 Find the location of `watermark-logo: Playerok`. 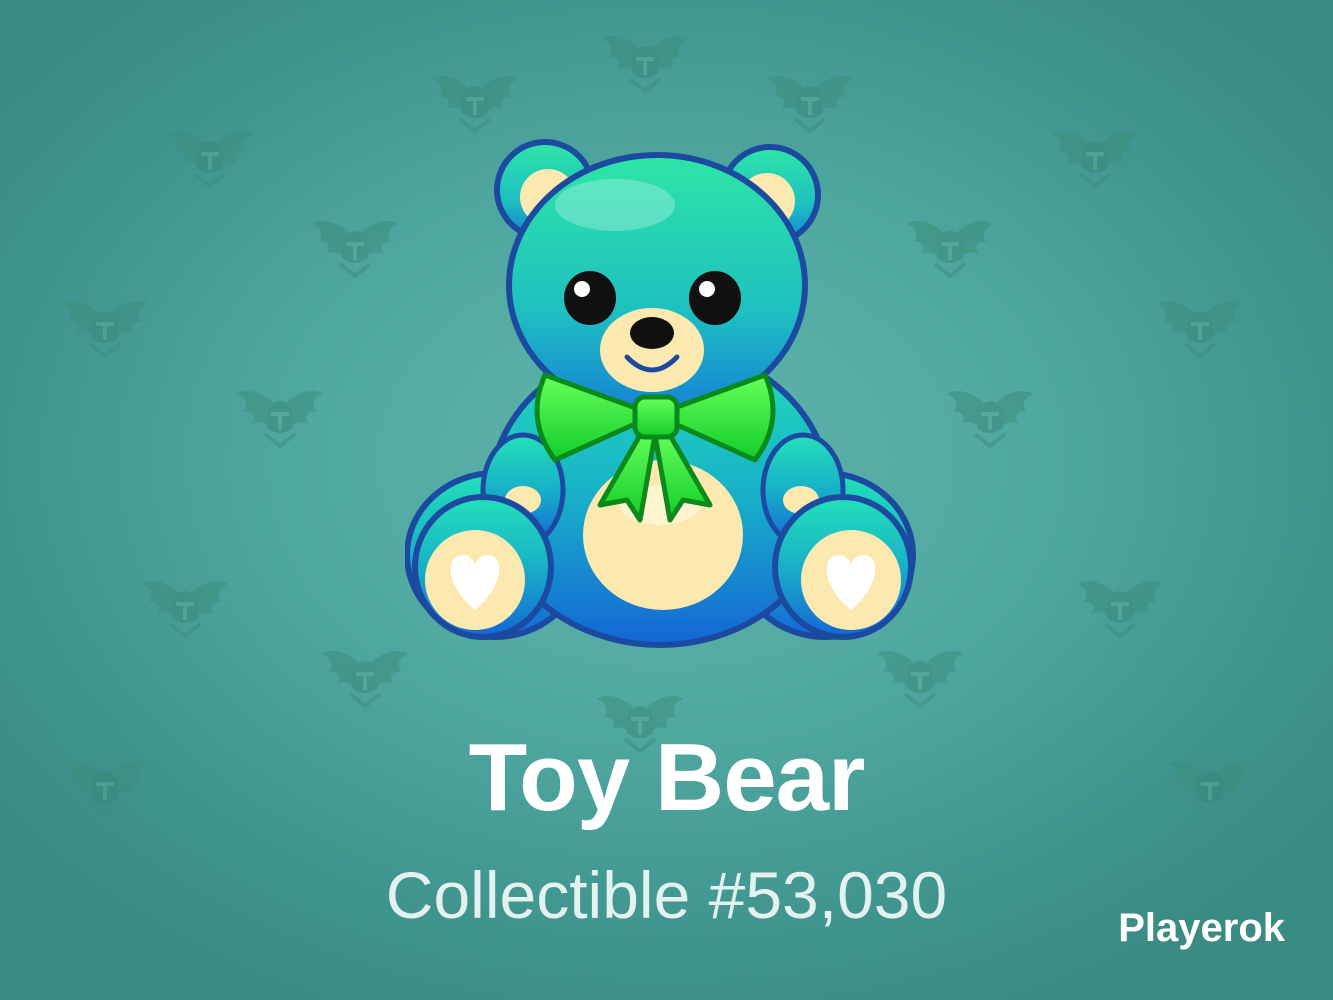

watermark-logo: Playerok is located at coordinates (1201, 928).